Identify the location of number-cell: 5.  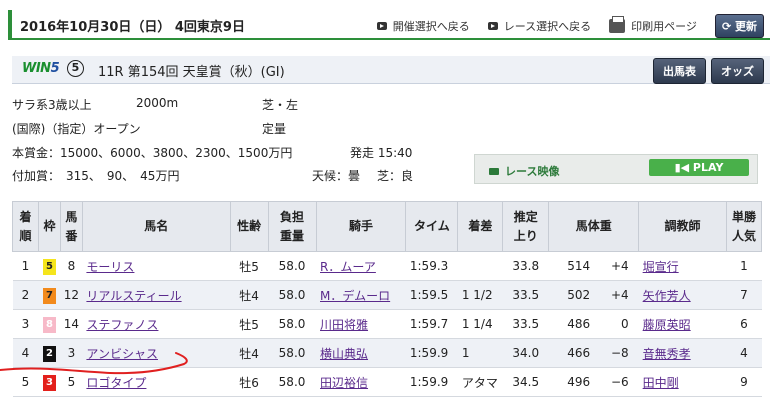
(71, 382).